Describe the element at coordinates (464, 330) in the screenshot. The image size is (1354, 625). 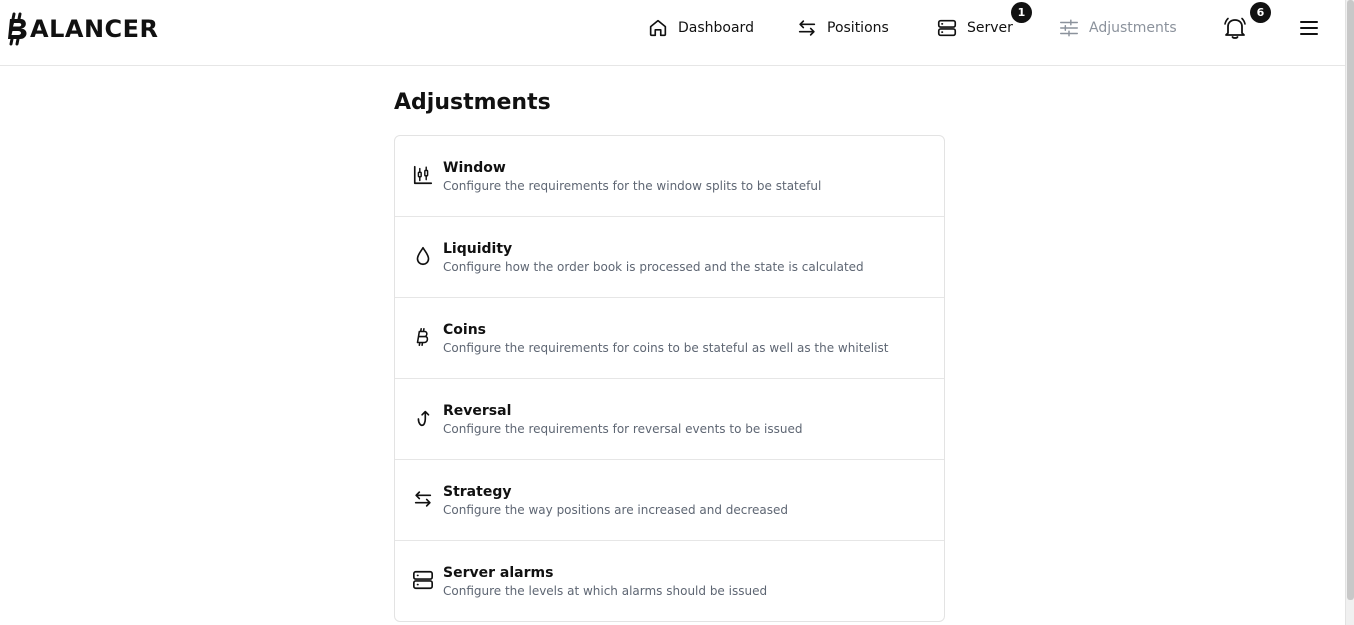
I see `settings-item-title: Coins` at that location.